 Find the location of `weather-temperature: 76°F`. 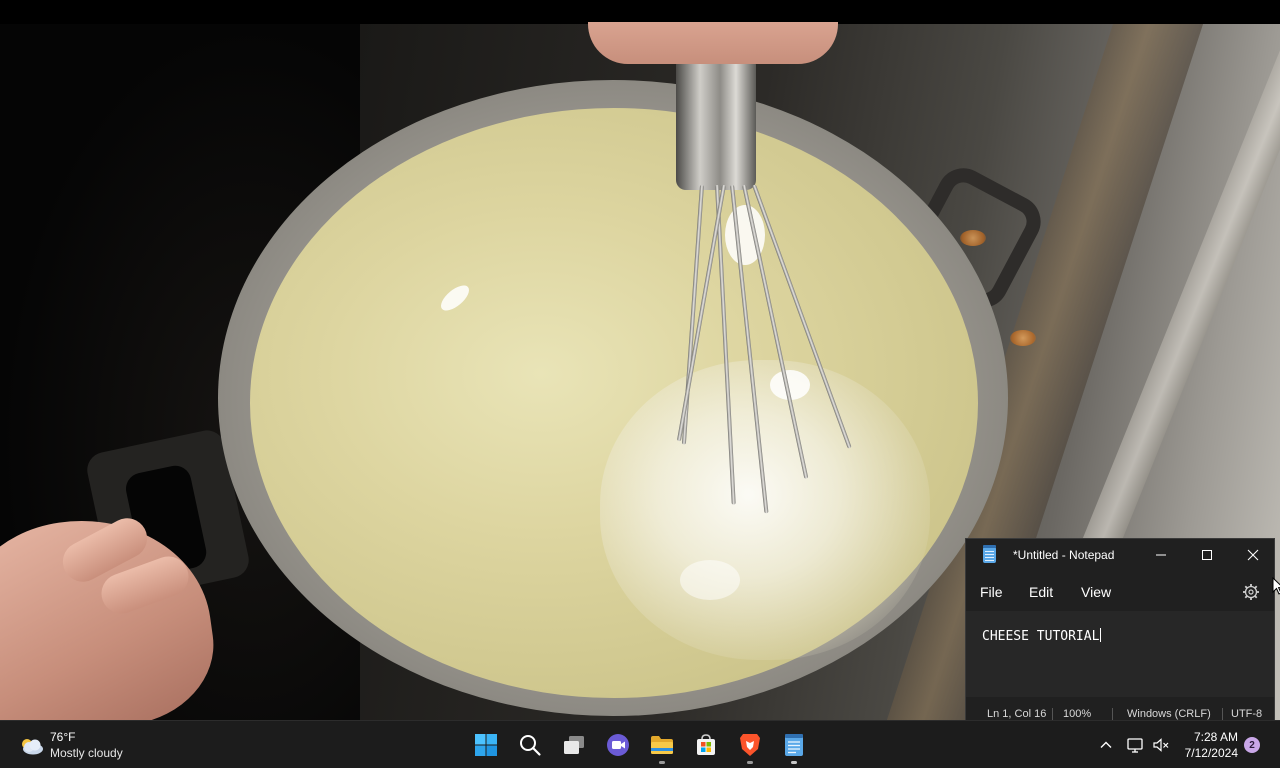

weather-temperature: 76°F is located at coordinates (63, 737).